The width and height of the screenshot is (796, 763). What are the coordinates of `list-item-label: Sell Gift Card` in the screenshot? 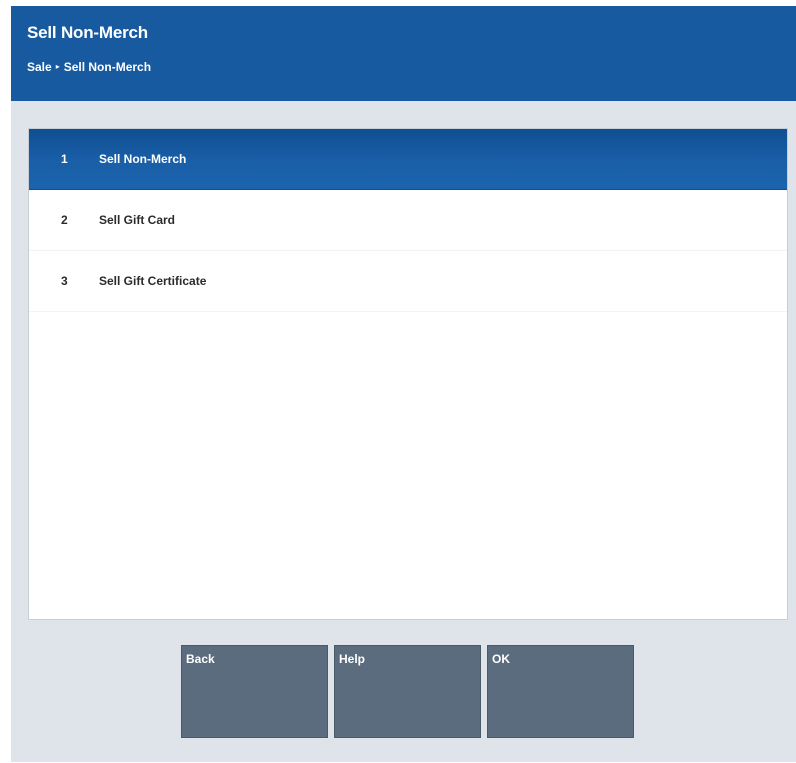 It's located at (137, 220).